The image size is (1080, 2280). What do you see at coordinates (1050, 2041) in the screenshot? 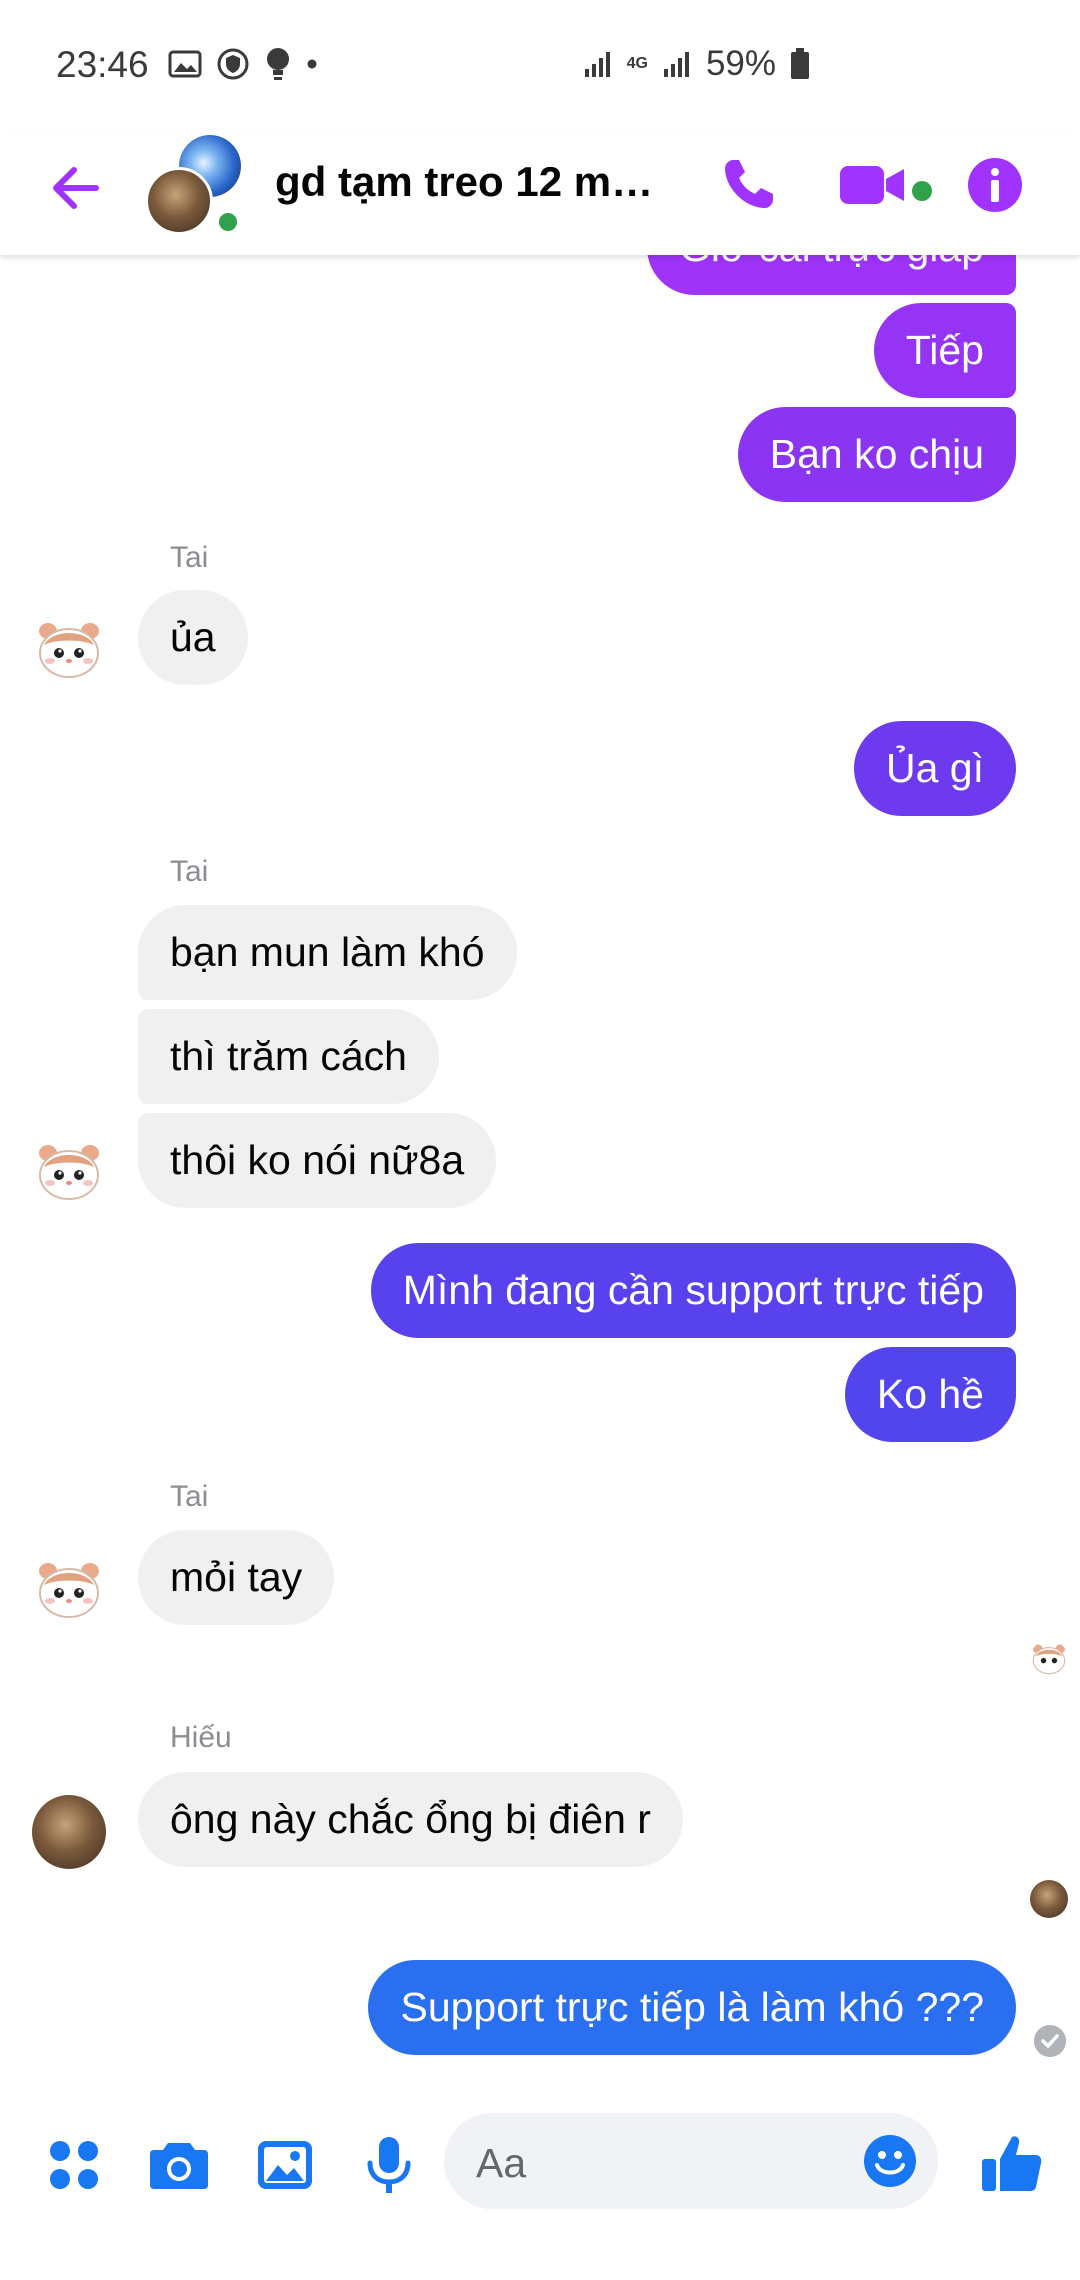
I see `sent-check-icon` at bounding box center [1050, 2041].